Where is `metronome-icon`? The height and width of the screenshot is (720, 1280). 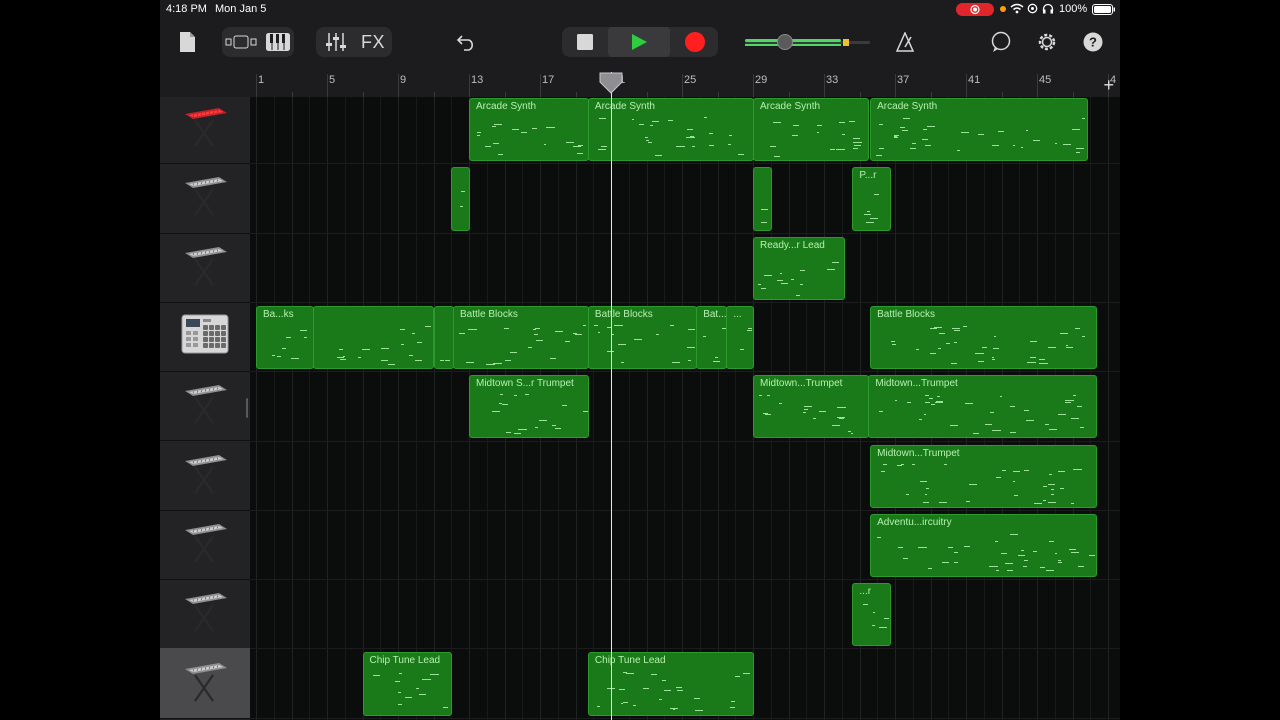
metronome-icon is located at coordinates (905, 42).